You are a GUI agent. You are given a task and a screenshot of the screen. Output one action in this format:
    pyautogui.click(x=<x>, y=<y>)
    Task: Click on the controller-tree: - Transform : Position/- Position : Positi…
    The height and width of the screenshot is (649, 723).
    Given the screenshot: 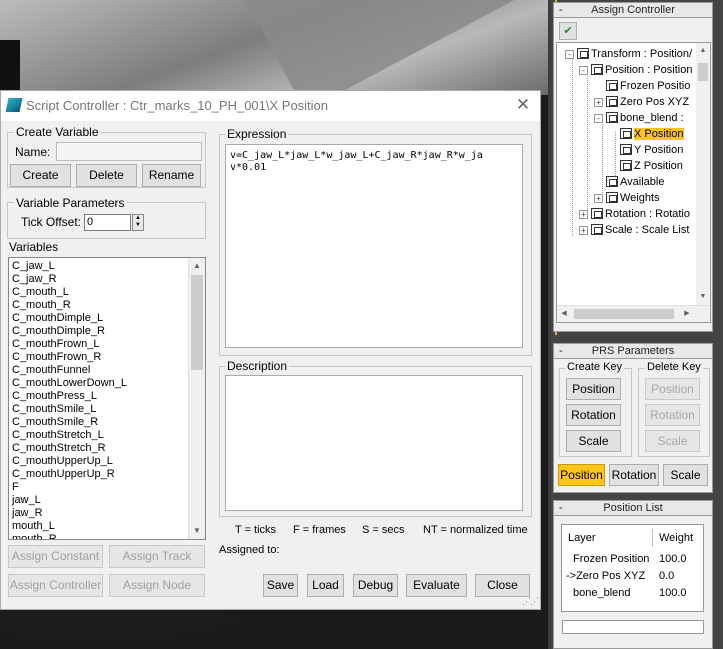 What is the action you would take?
    pyautogui.click(x=633, y=182)
    